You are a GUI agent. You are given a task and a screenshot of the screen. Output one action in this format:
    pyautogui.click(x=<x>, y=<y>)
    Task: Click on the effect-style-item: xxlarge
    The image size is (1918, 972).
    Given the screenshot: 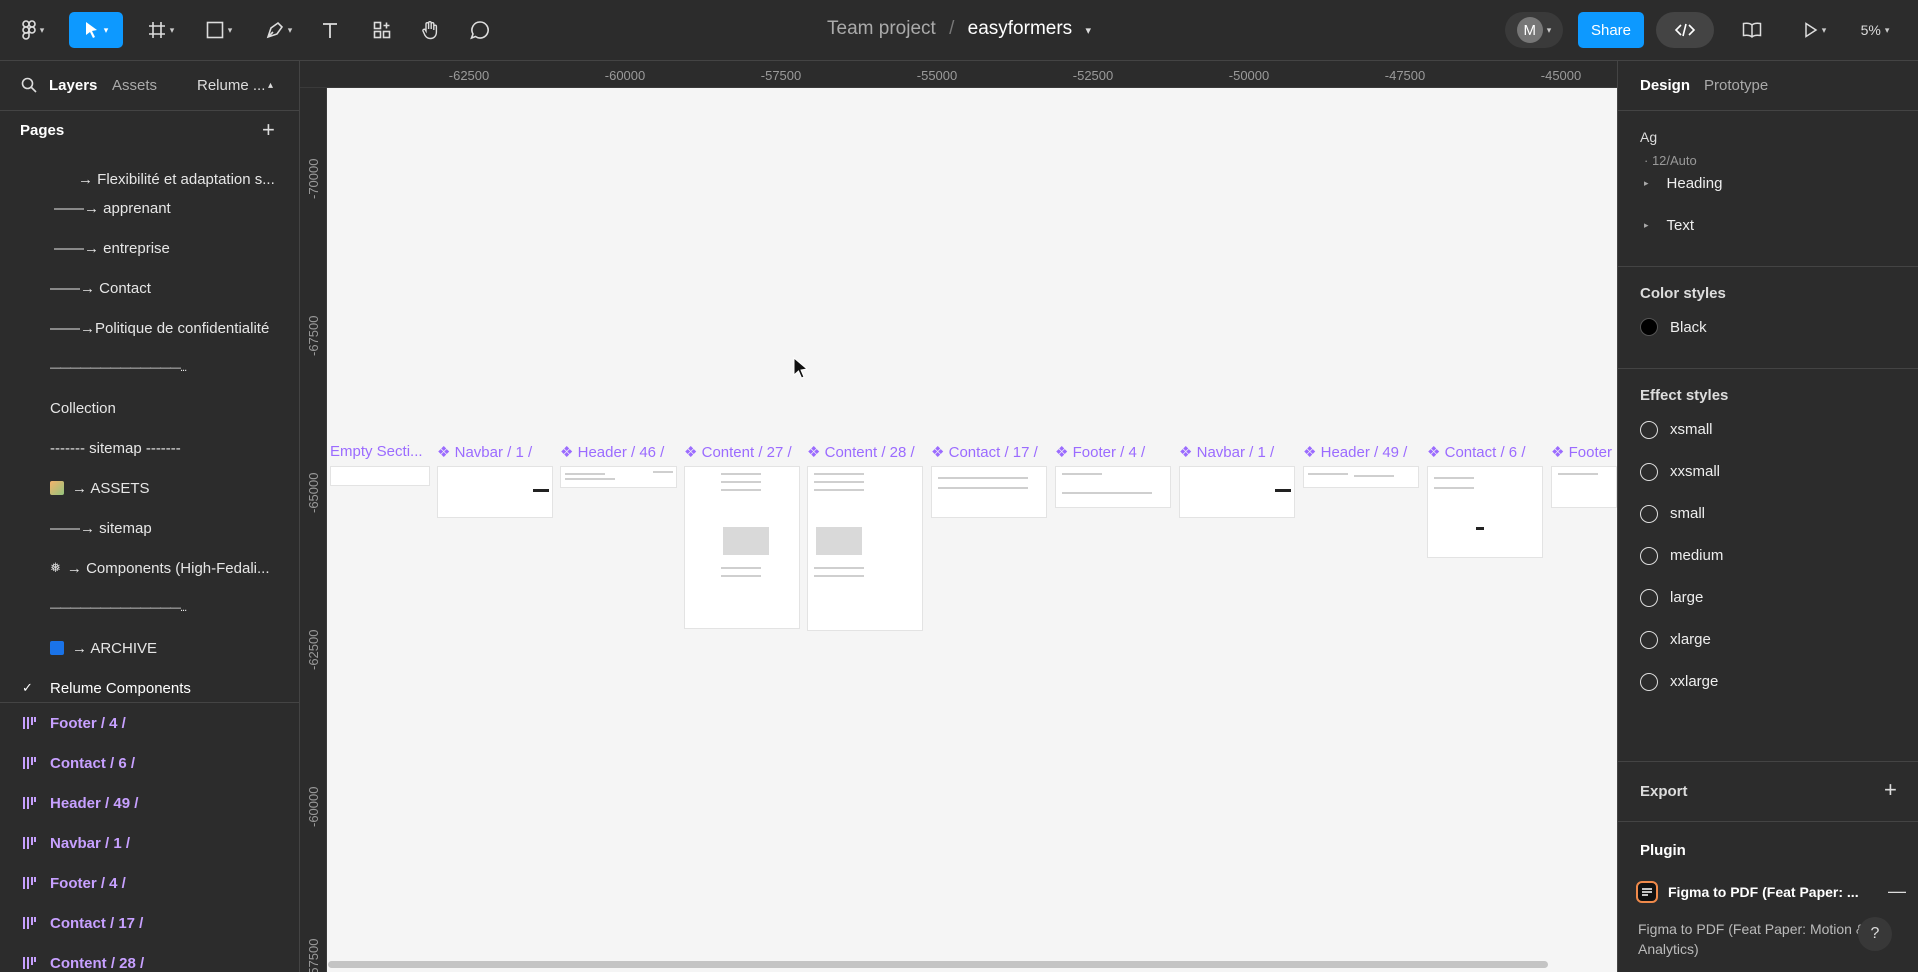 What is the action you would take?
    pyautogui.click(x=1768, y=681)
    